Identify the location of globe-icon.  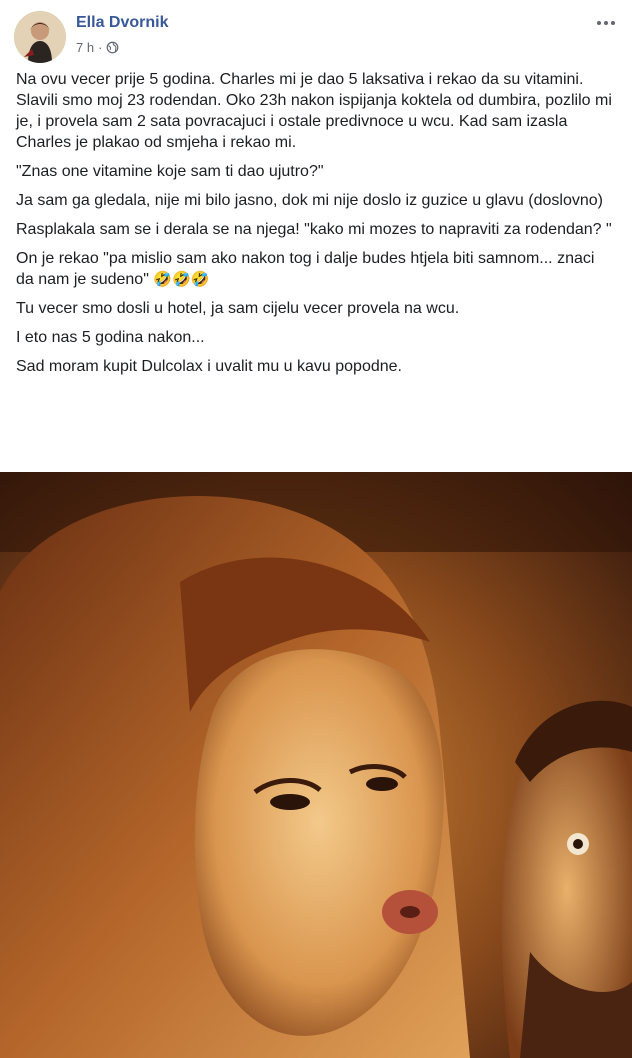
(112, 47).